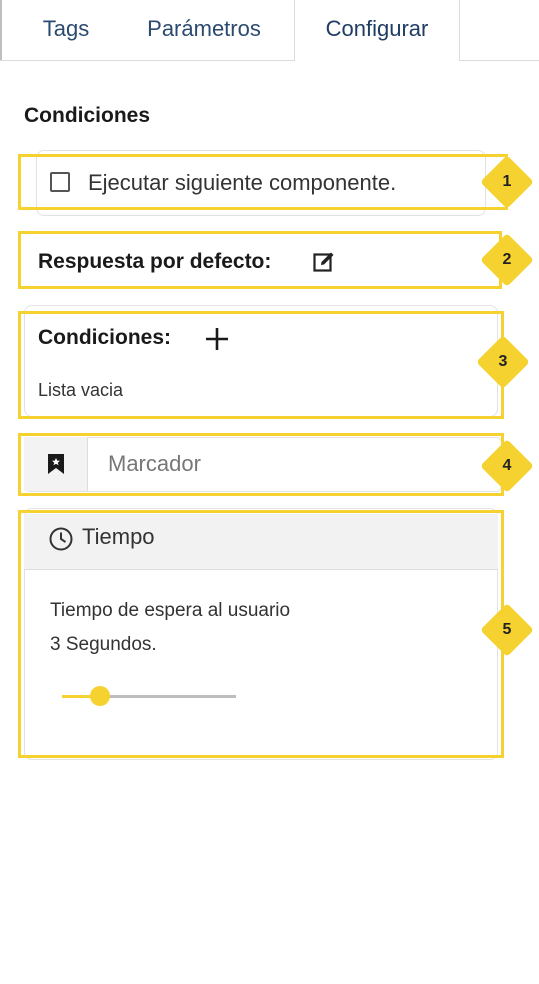 Image resolution: width=539 pixels, height=984 pixels. I want to click on section-title: Condiciones, so click(87, 115).